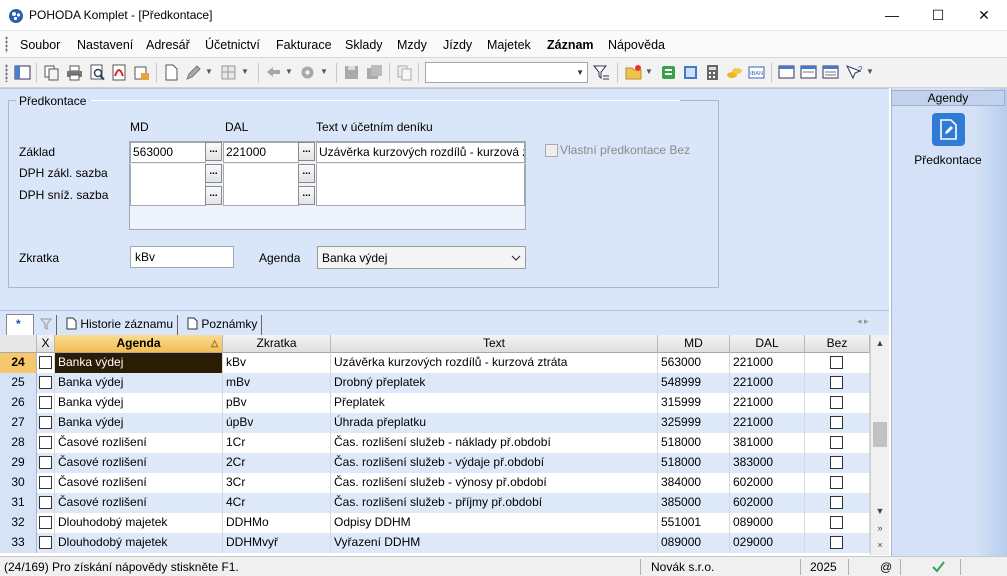  What do you see at coordinates (853, 72) in the screenshot?
I see `help-icon: ?` at bounding box center [853, 72].